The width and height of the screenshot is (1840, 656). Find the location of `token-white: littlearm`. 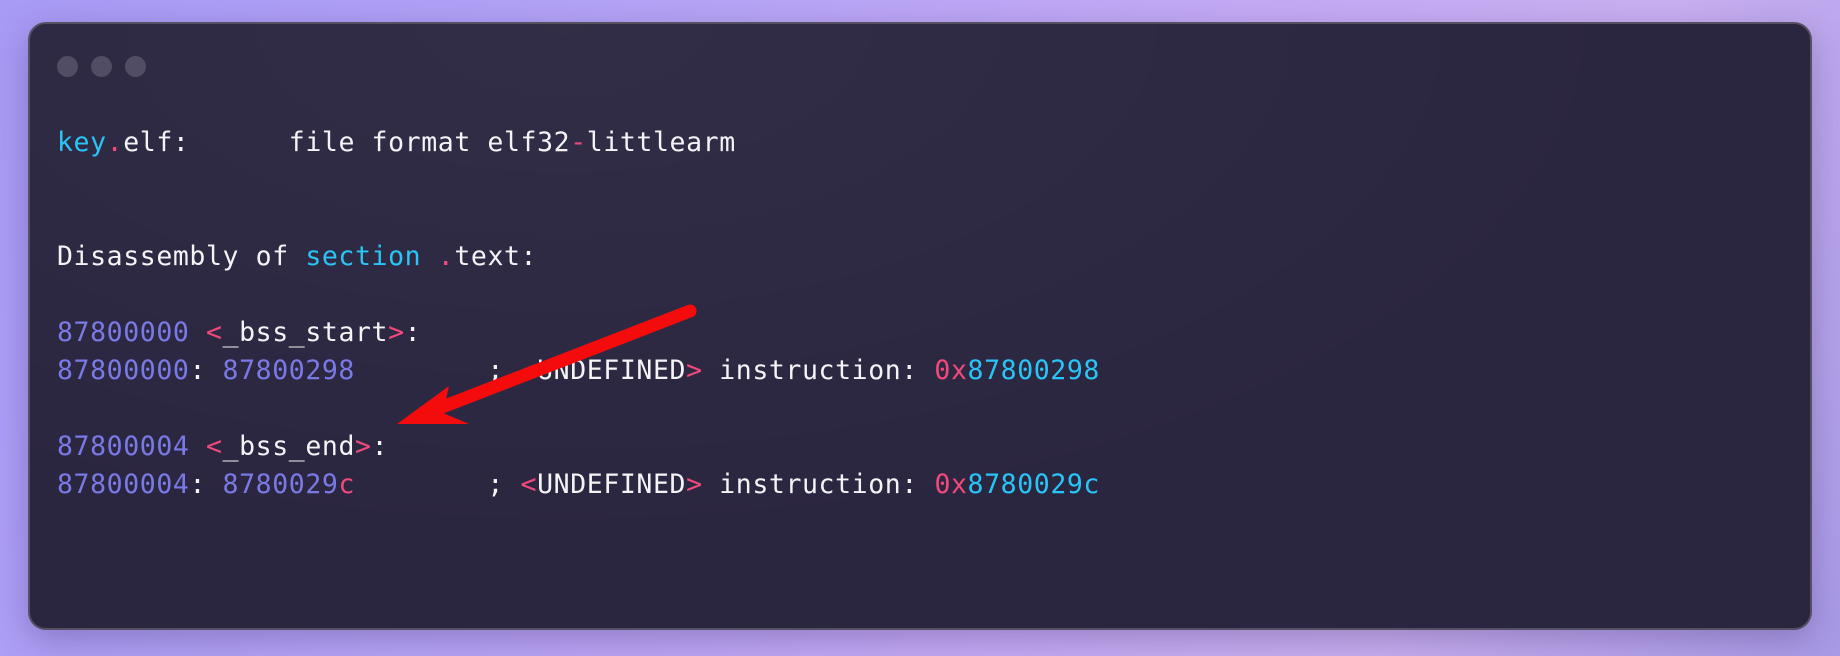

token-white: littlearm is located at coordinates (661, 142).